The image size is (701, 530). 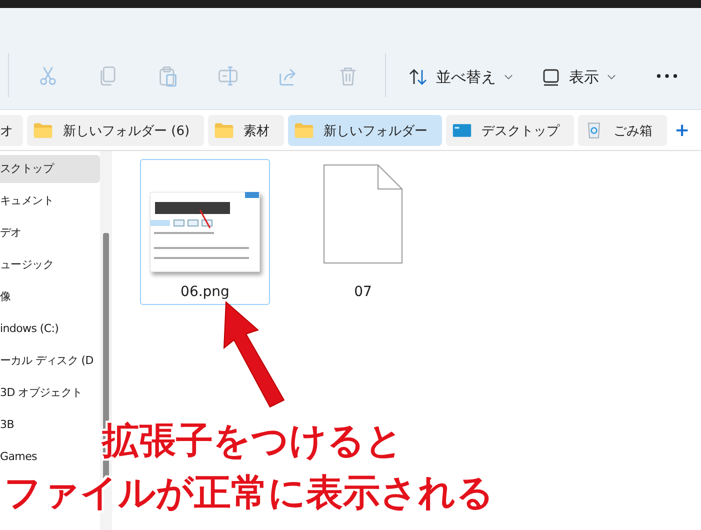 I want to click on rename-icon, so click(x=228, y=76).